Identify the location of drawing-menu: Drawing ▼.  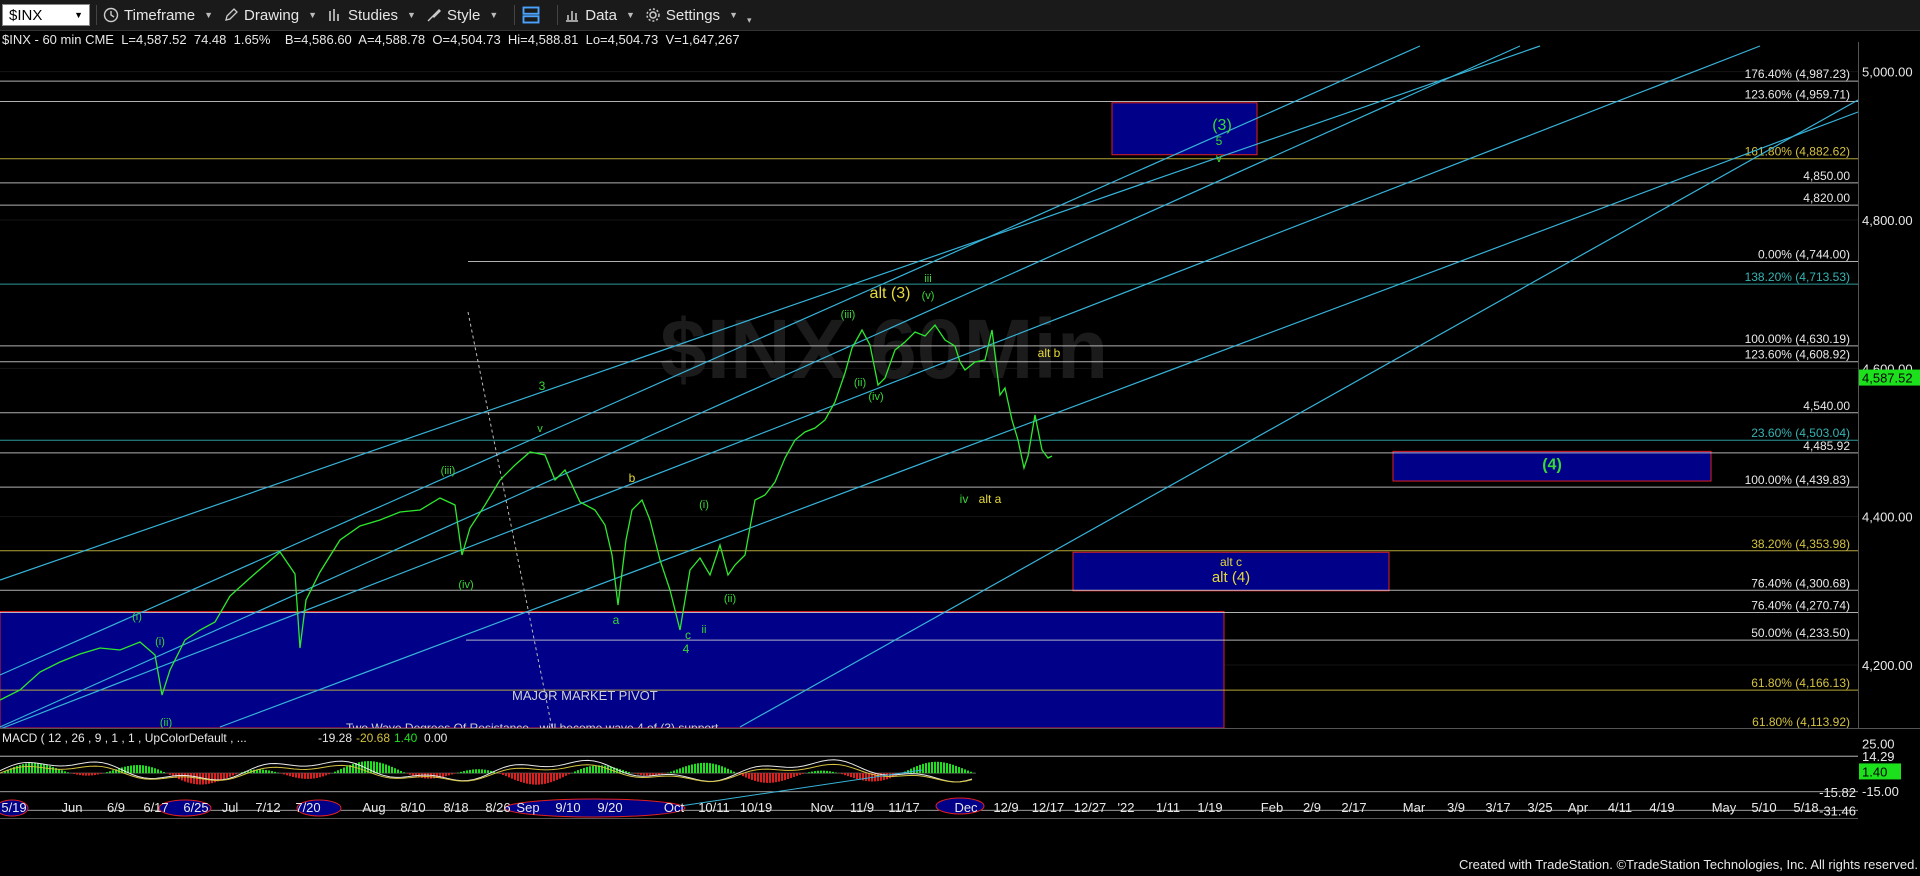
(270, 15).